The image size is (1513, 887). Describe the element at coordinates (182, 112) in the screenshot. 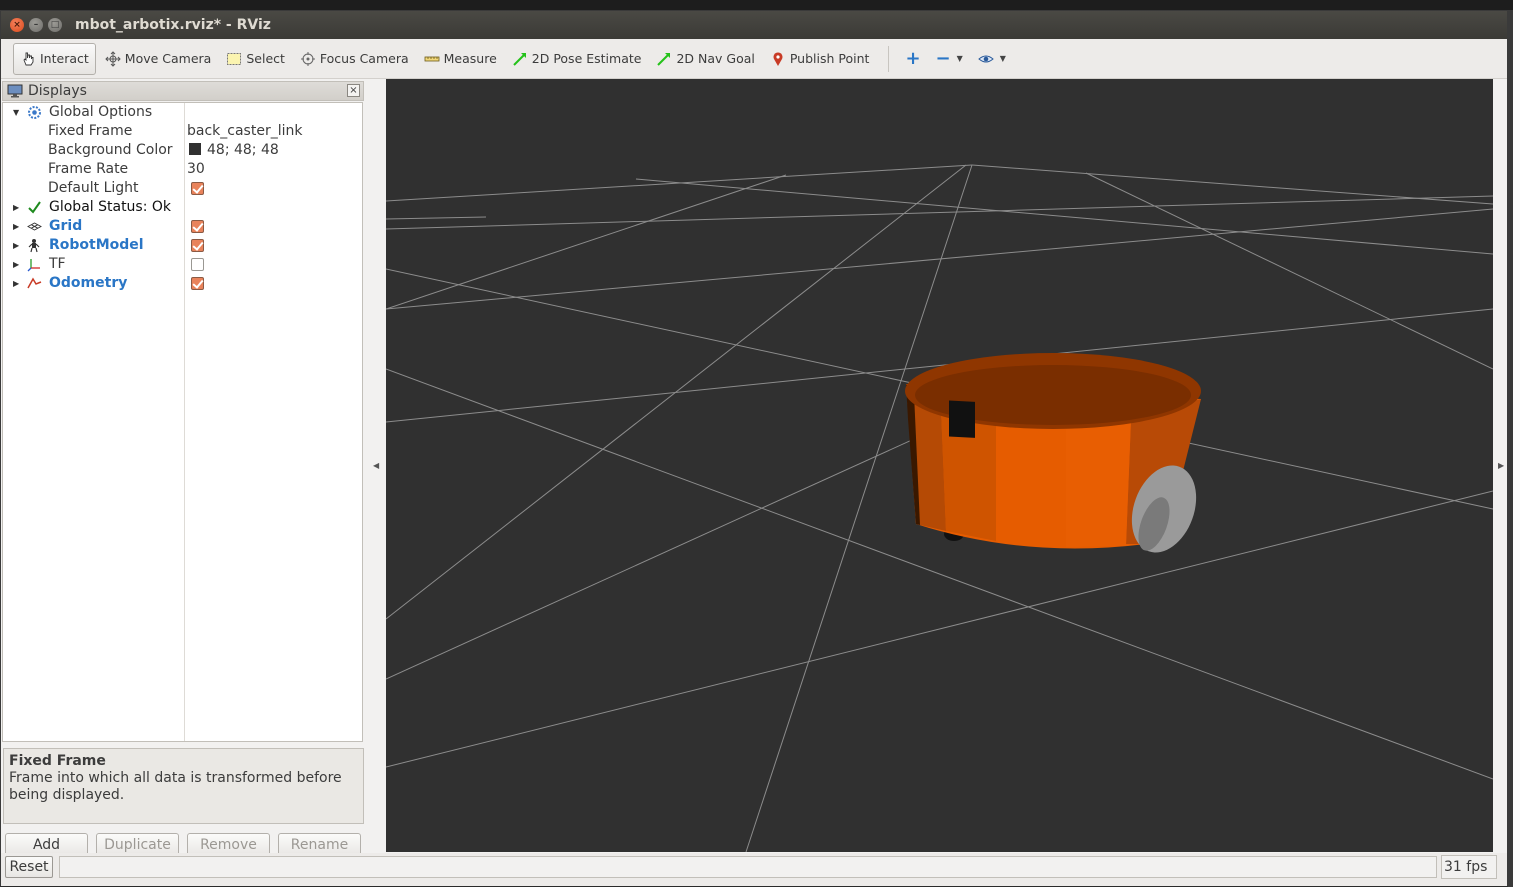

I see `tree-row-global-options: ▼ Global Options` at that location.